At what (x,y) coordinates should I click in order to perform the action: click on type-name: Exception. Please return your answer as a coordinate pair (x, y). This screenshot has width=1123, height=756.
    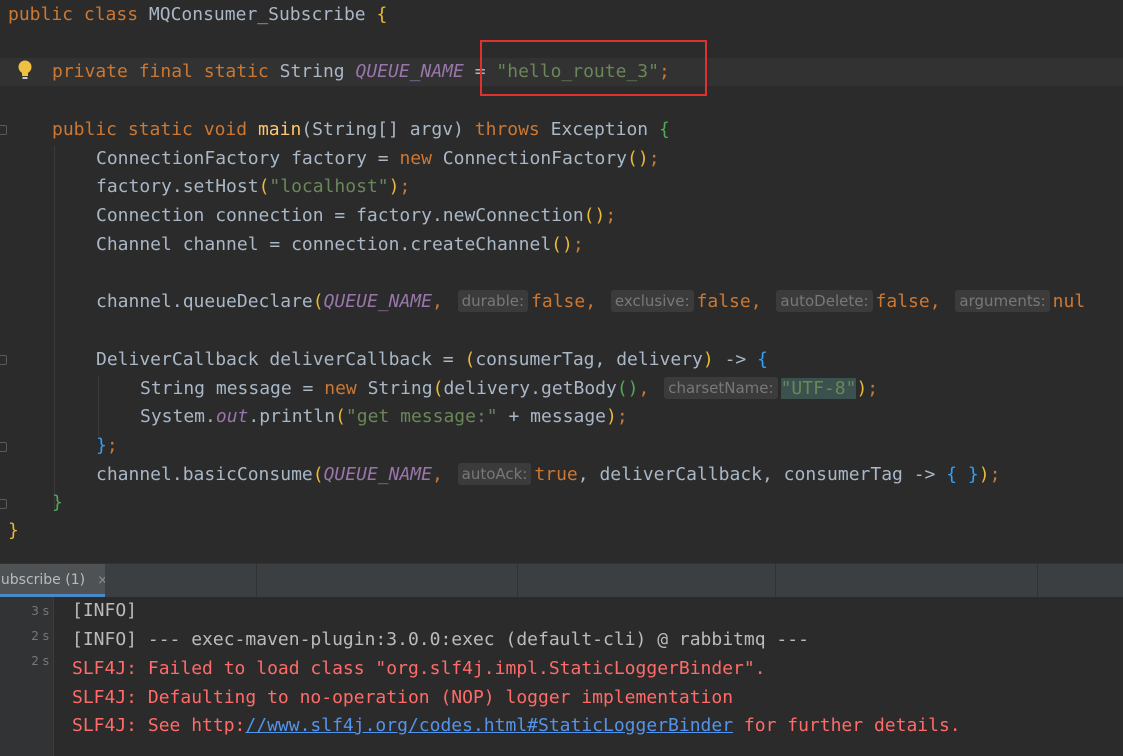
    Looking at the image, I should click on (599, 129).